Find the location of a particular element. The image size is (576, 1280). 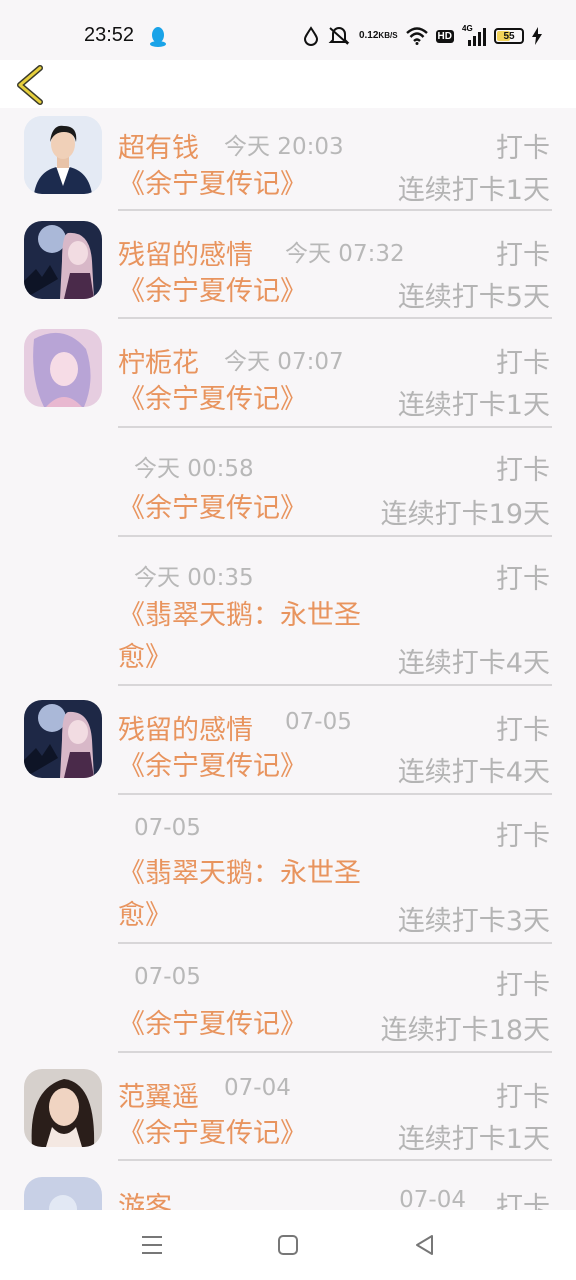

list-item: 07-05 打卡 《翡翠天鹅：永世圣愈》 连续打卡3天 is located at coordinates (288, 869).